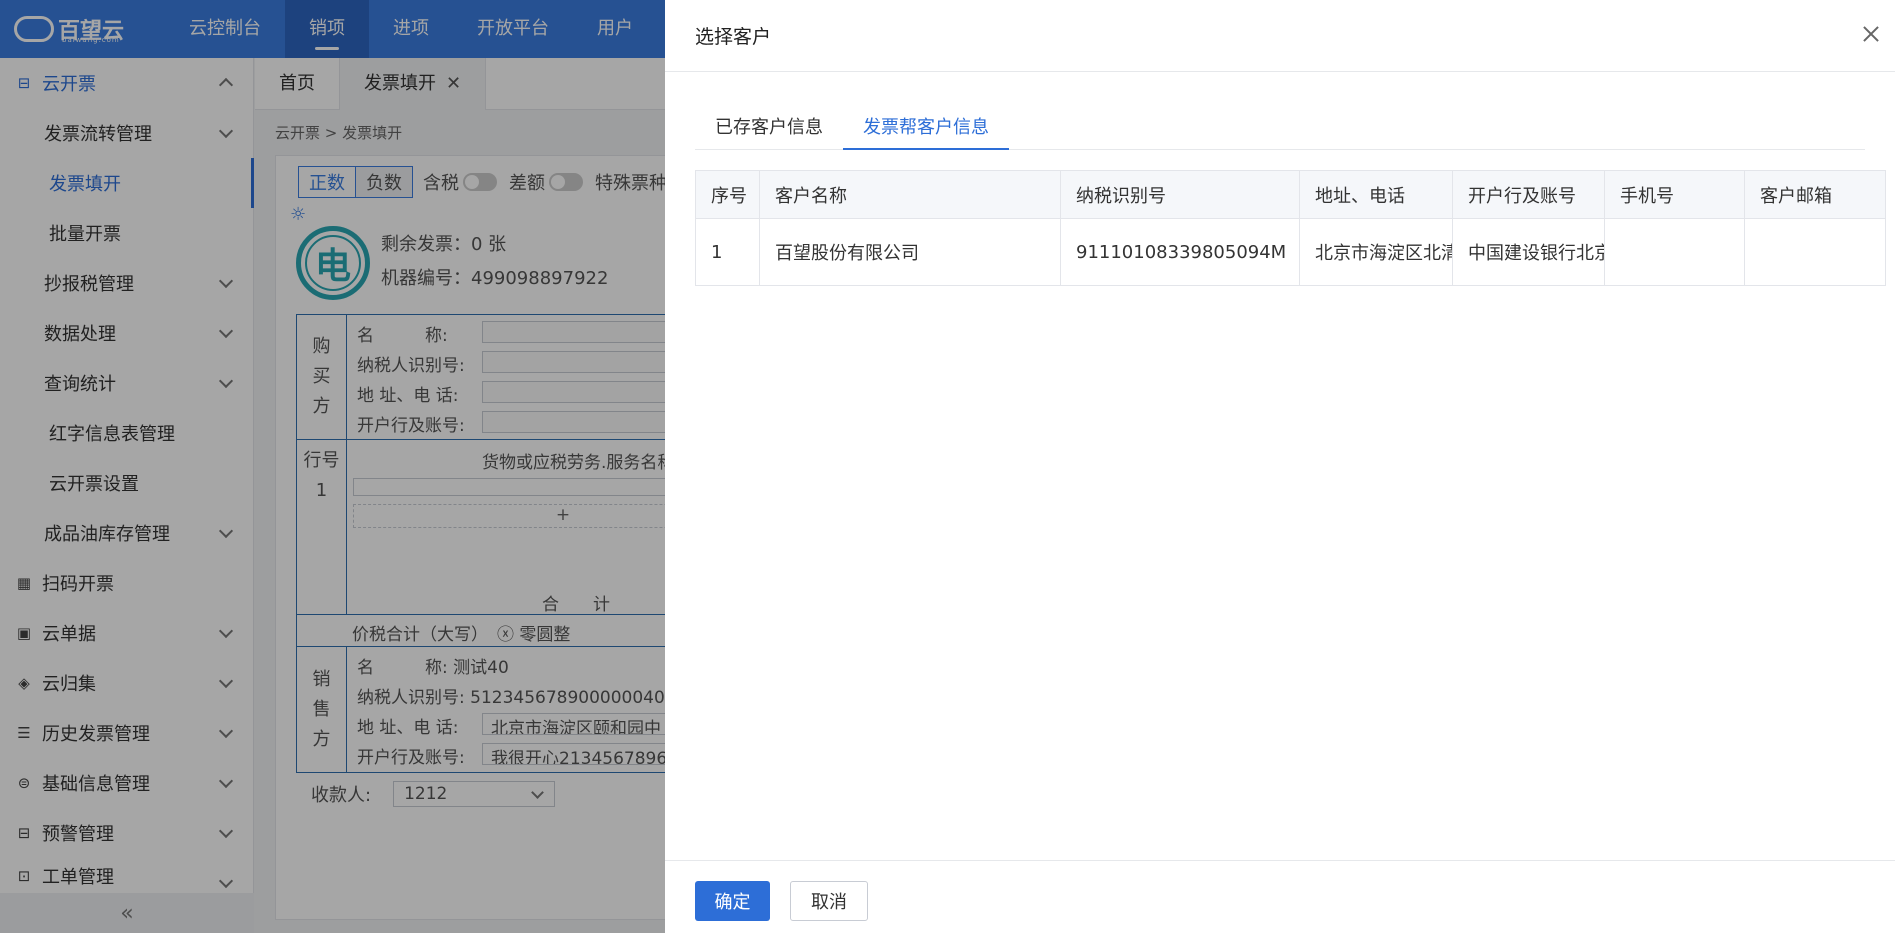 Image resolution: width=1895 pixels, height=933 pixels. Describe the element at coordinates (1280, 36) in the screenshot. I see `dialog-header: 选择客户` at that location.